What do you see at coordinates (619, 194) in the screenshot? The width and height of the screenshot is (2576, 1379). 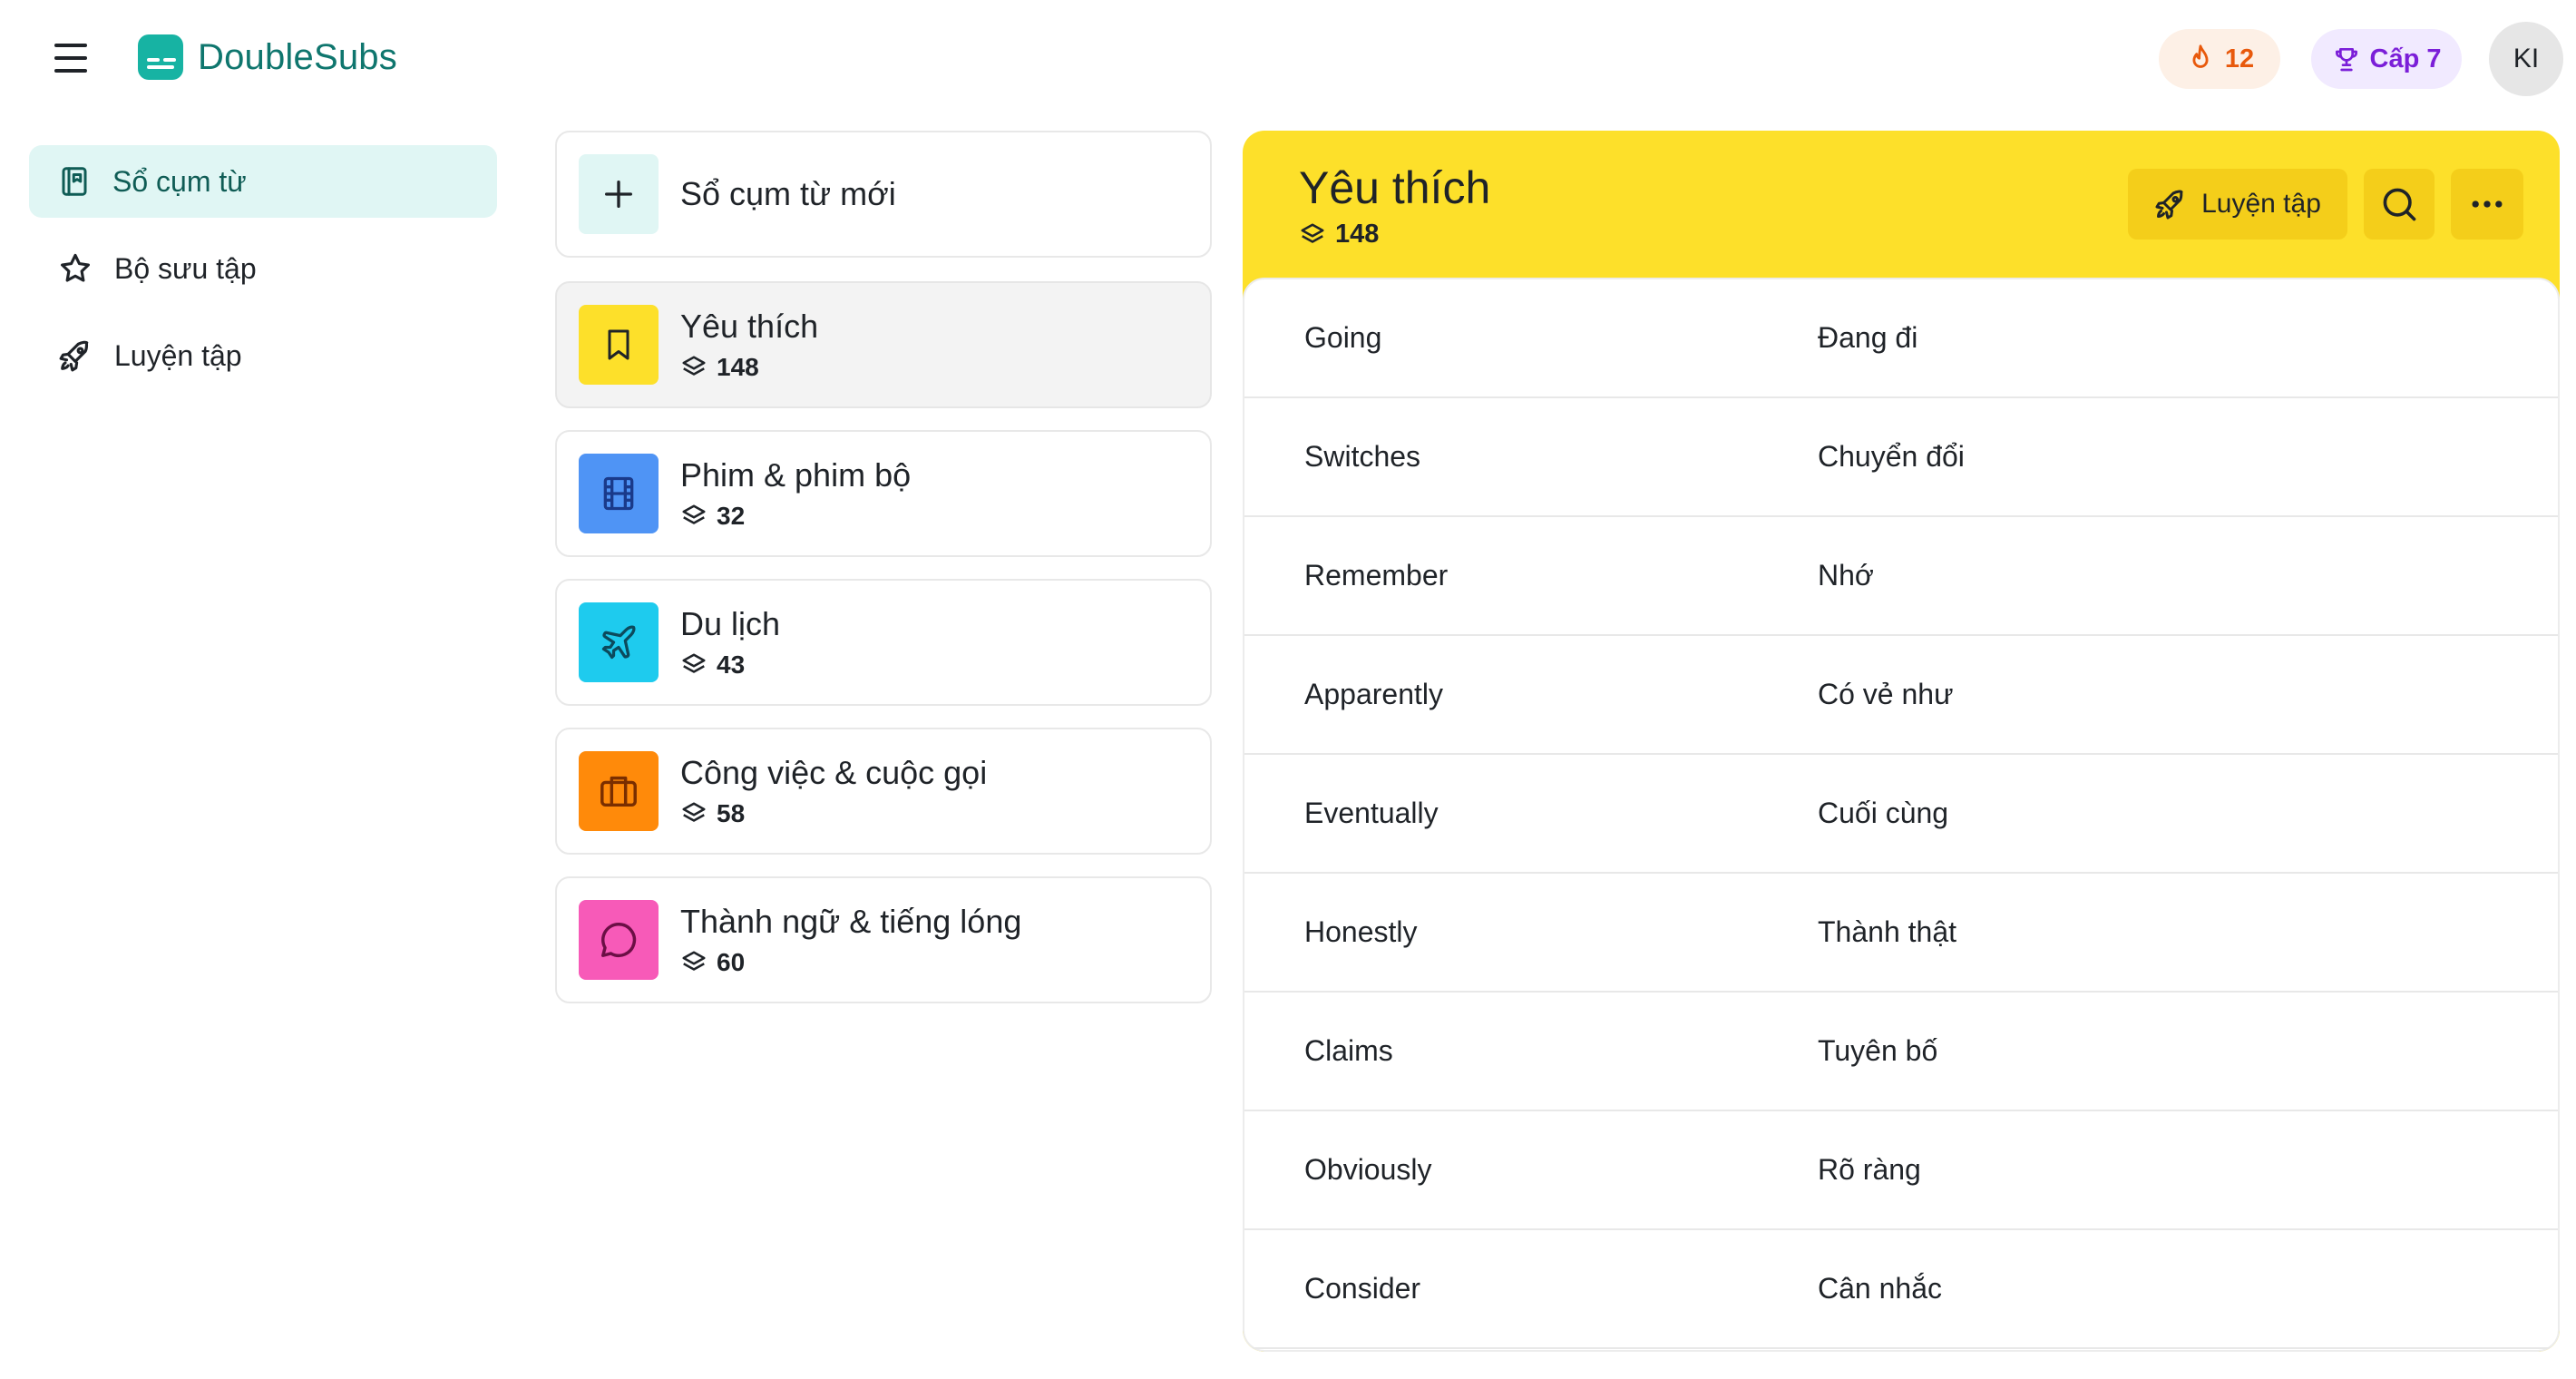 I see `plus-icon` at bounding box center [619, 194].